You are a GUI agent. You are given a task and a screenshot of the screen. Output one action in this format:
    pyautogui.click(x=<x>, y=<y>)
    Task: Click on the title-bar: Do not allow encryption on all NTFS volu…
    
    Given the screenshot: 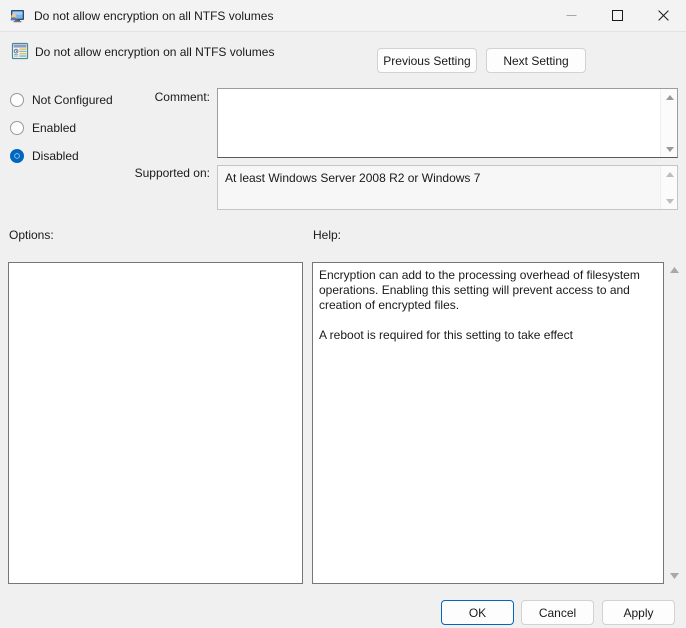 What is the action you would take?
    pyautogui.click(x=343, y=16)
    